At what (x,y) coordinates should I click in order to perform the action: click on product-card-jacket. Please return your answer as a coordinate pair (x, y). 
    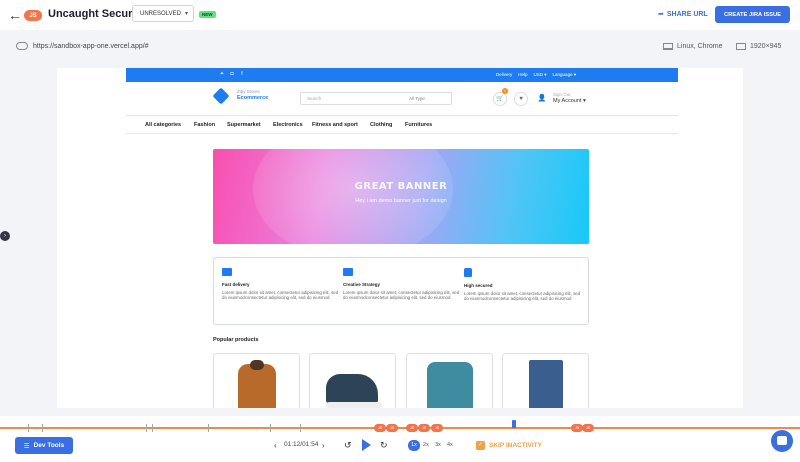
    Looking at the image, I should click on (256, 380).